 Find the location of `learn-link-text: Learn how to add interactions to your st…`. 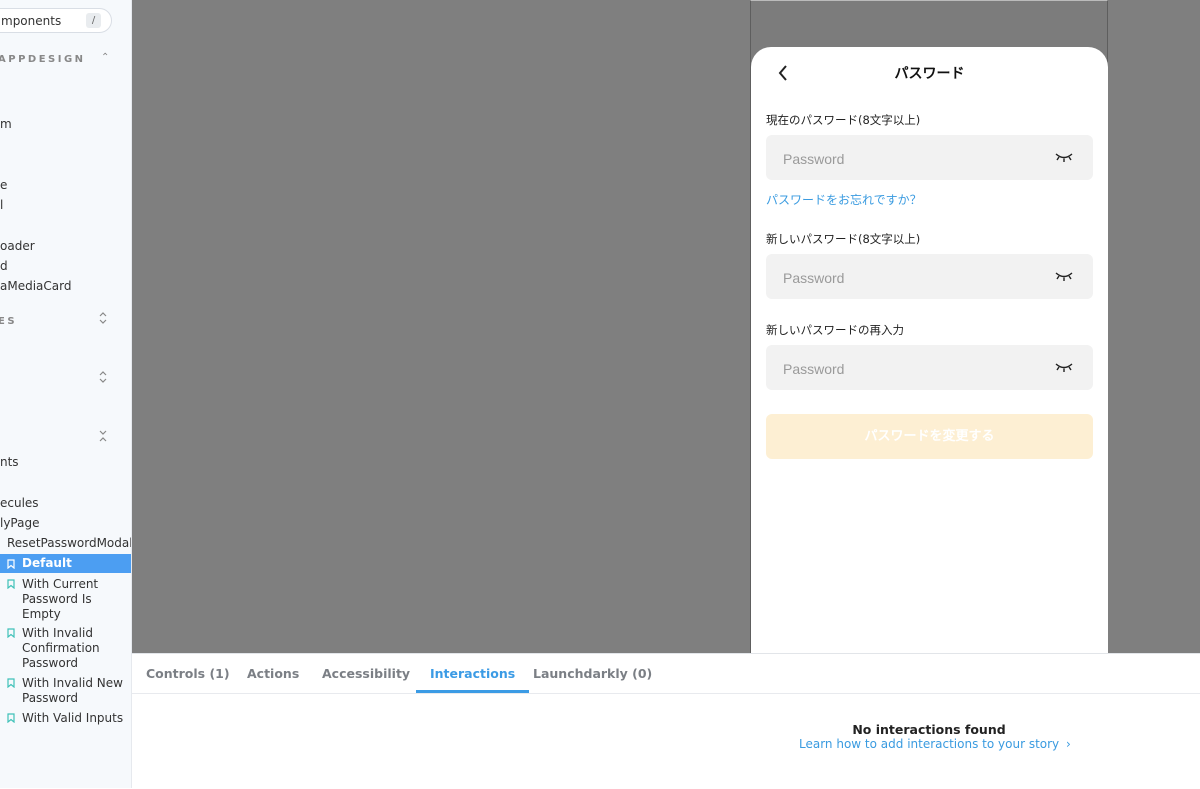

learn-link-text: Learn how to add interactions to your st… is located at coordinates (929, 744).